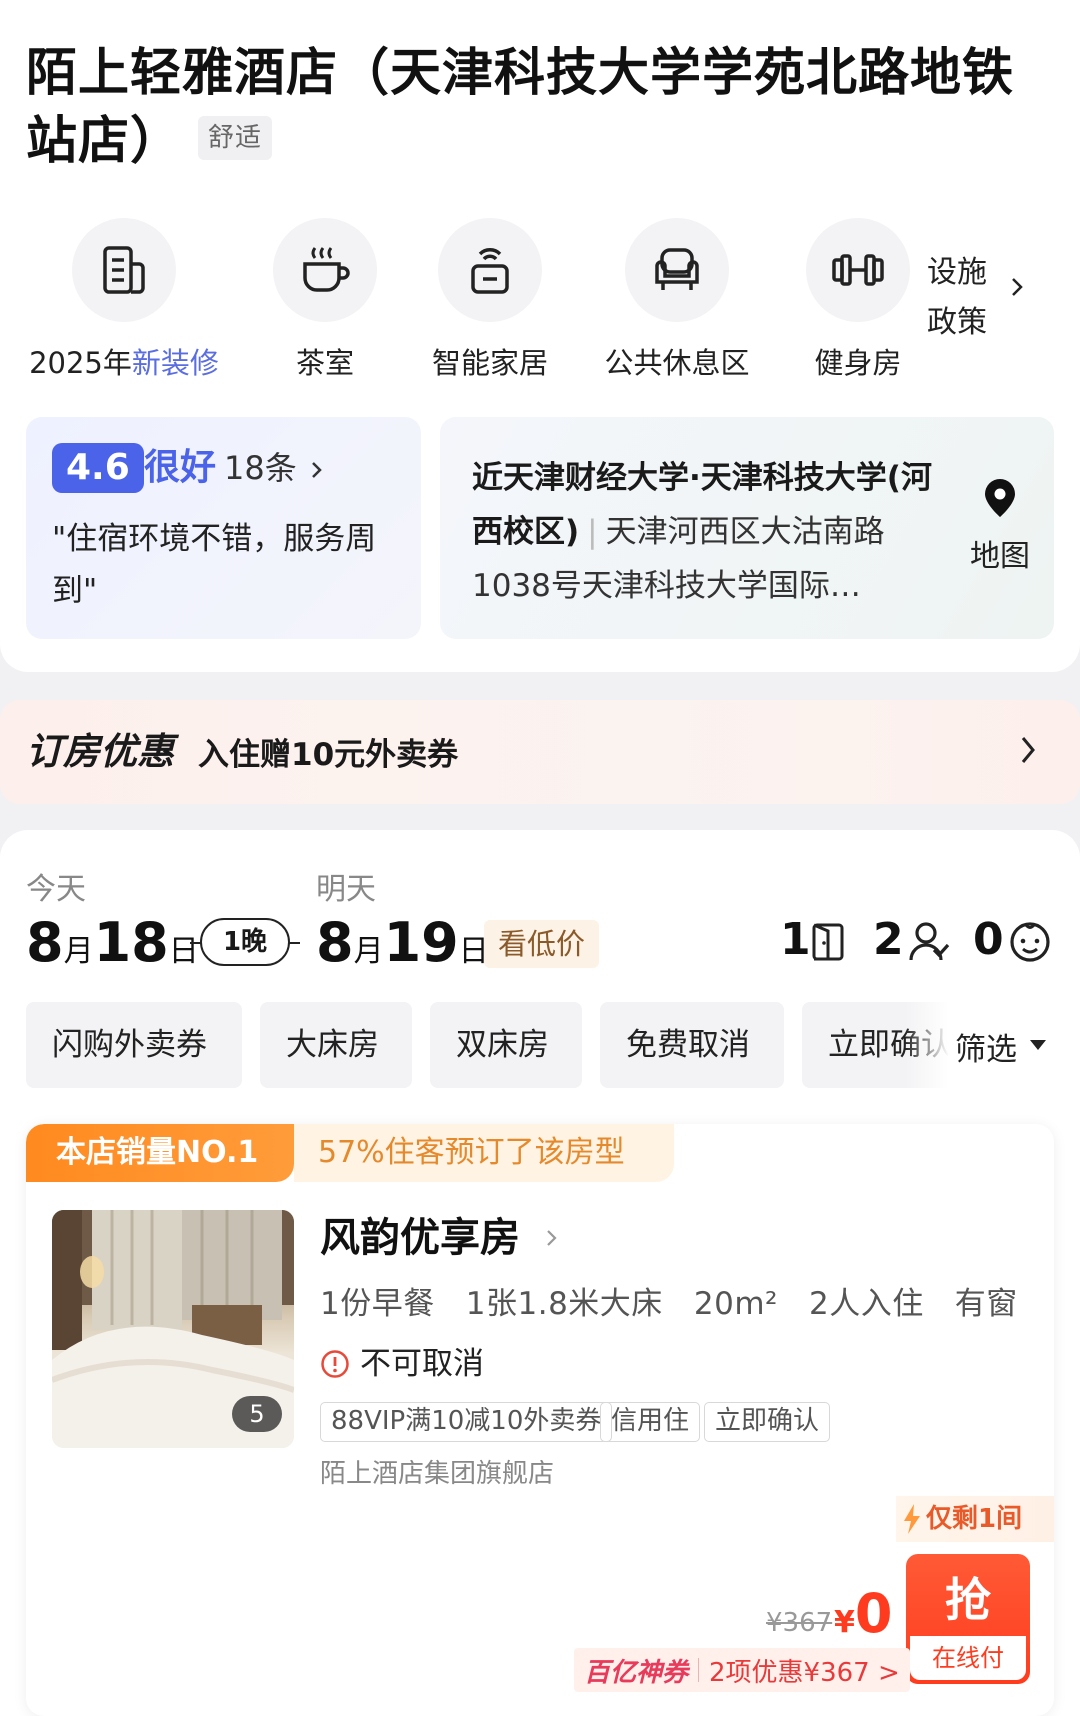  What do you see at coordinates (1030, 942) in the screenshot?
I see `child-icon` at bounding box center [1030, 942].